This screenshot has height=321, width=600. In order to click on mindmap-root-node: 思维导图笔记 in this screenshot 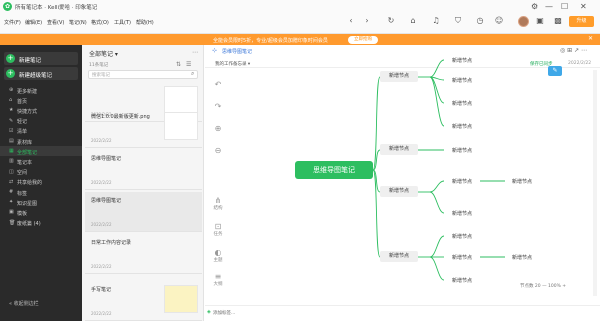, I will do `click(334, 170)`.